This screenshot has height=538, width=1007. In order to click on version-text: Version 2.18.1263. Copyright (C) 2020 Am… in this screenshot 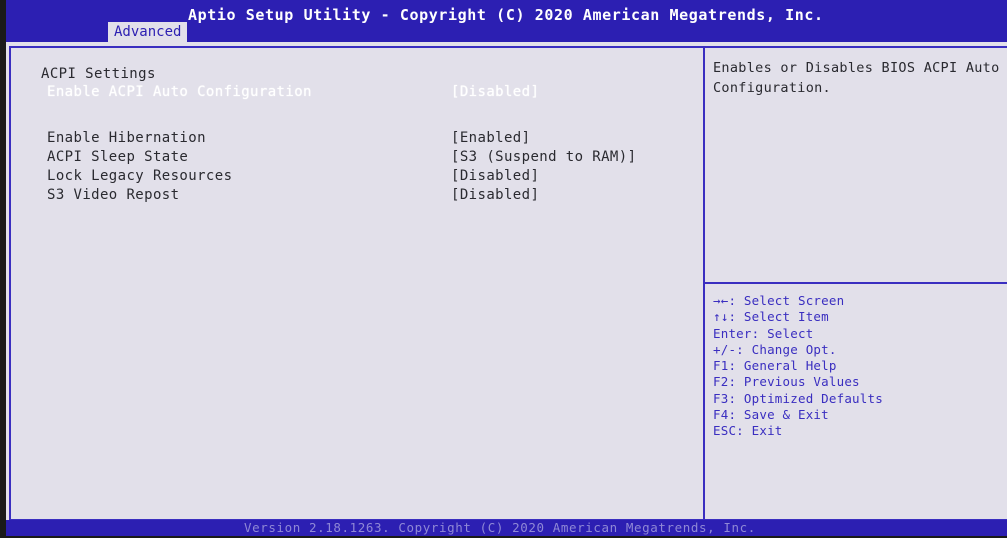, I will do `click(500, 527)`.